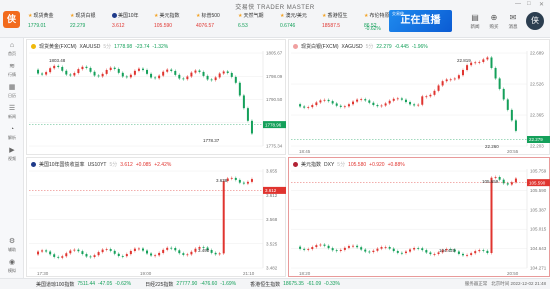 The image size is (550, 289). What do you see at coordinates (513, 151) in the screenshot?
I see `x-tick-label: 20:55` at bounding box center [513, 151].